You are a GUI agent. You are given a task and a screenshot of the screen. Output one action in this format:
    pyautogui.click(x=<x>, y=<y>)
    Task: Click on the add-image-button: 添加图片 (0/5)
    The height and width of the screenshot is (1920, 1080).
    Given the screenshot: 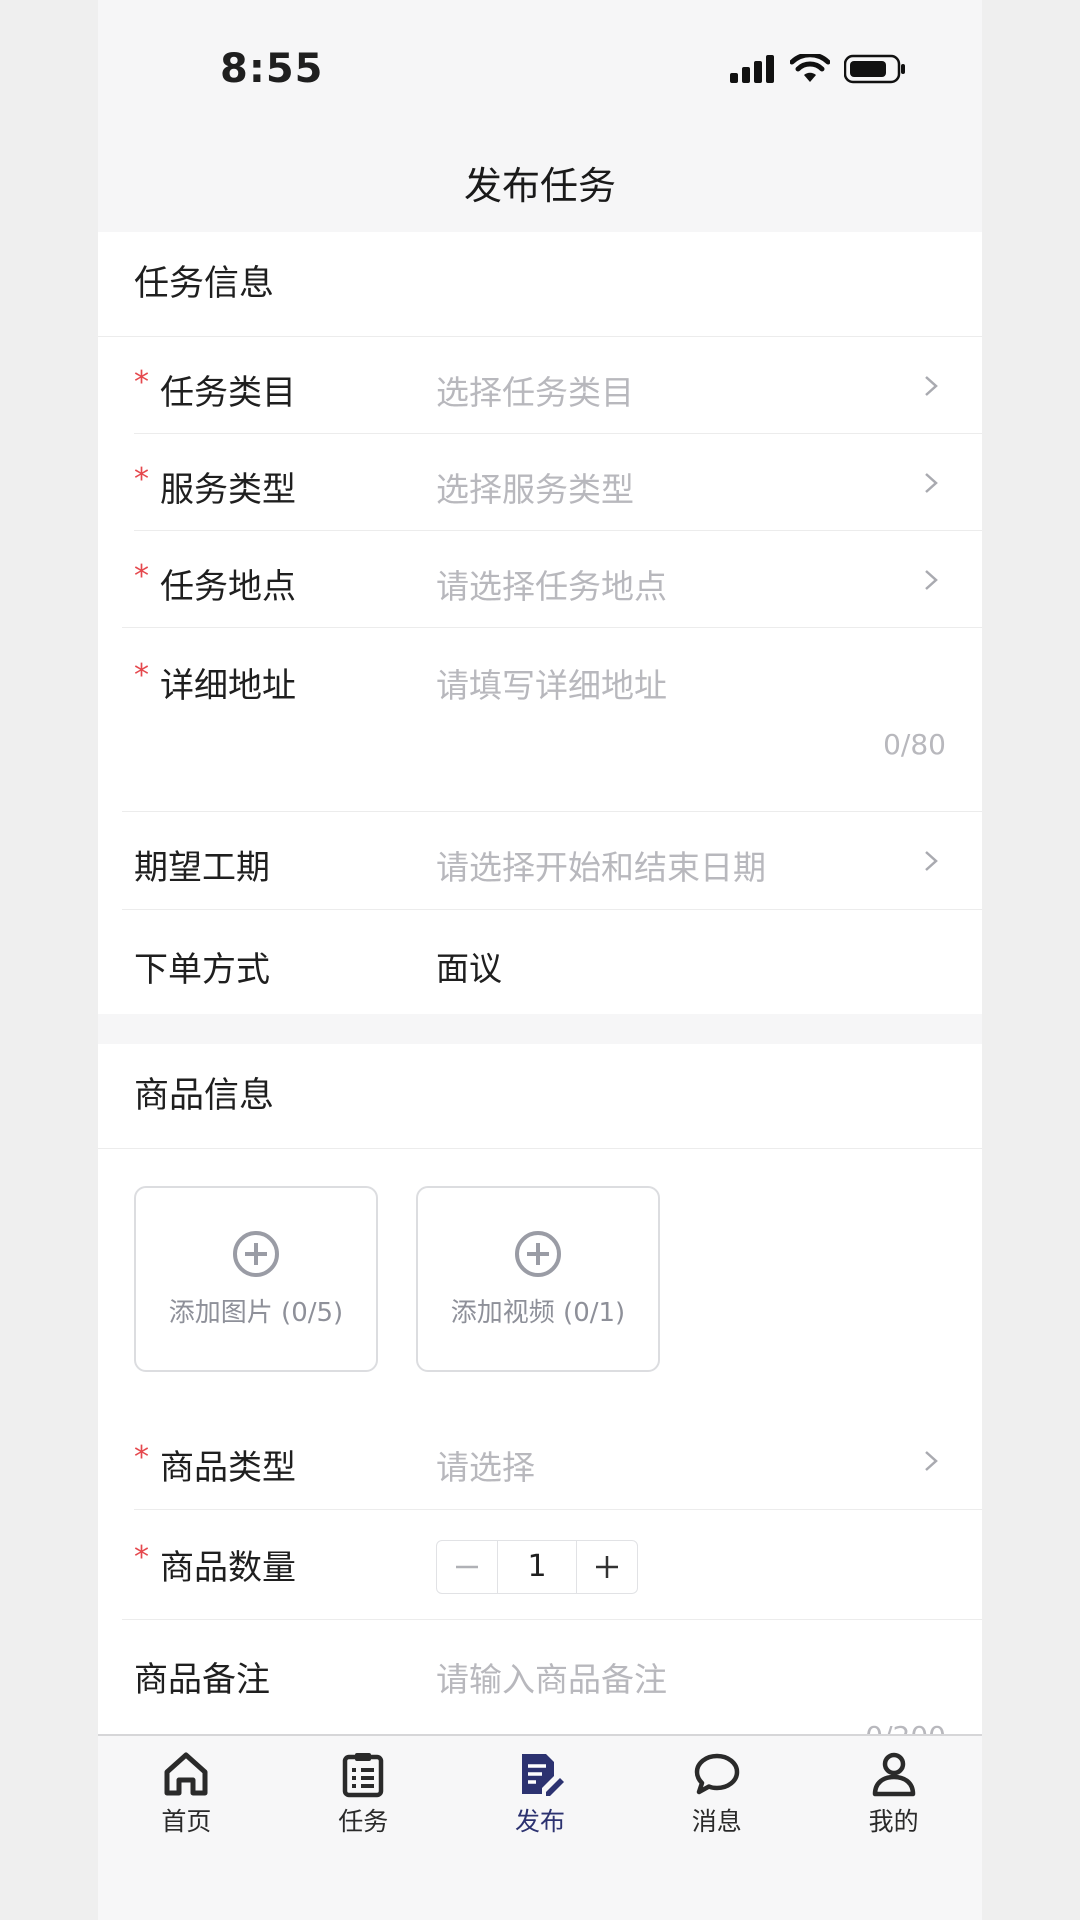 What is the action you would take?
    pyautogui.click(x=256, y=1279)
    